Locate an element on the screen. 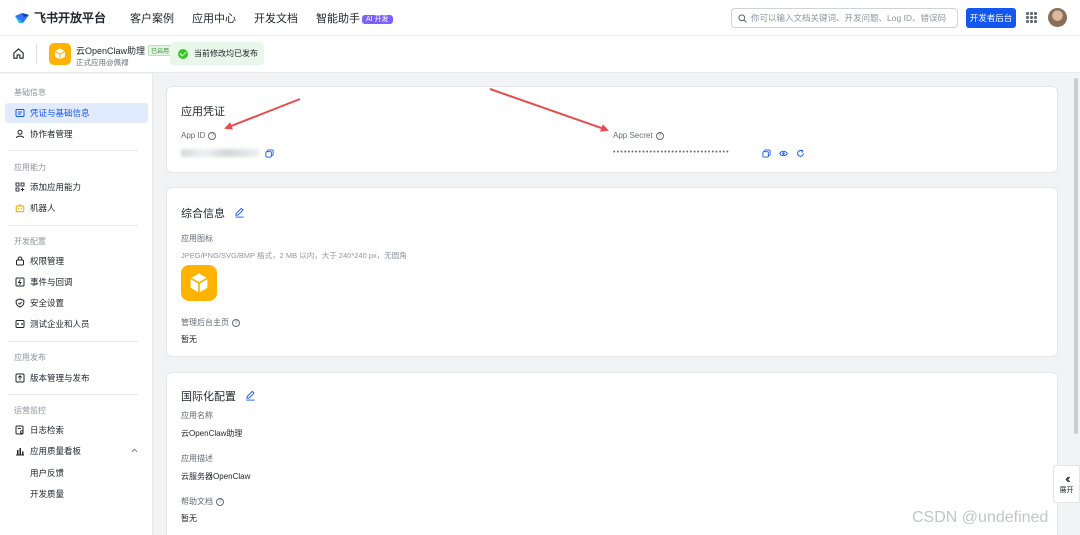 The image size is (1080, 535). sidebar-section-title: 应用发布 is located at coordinates (30, 357).